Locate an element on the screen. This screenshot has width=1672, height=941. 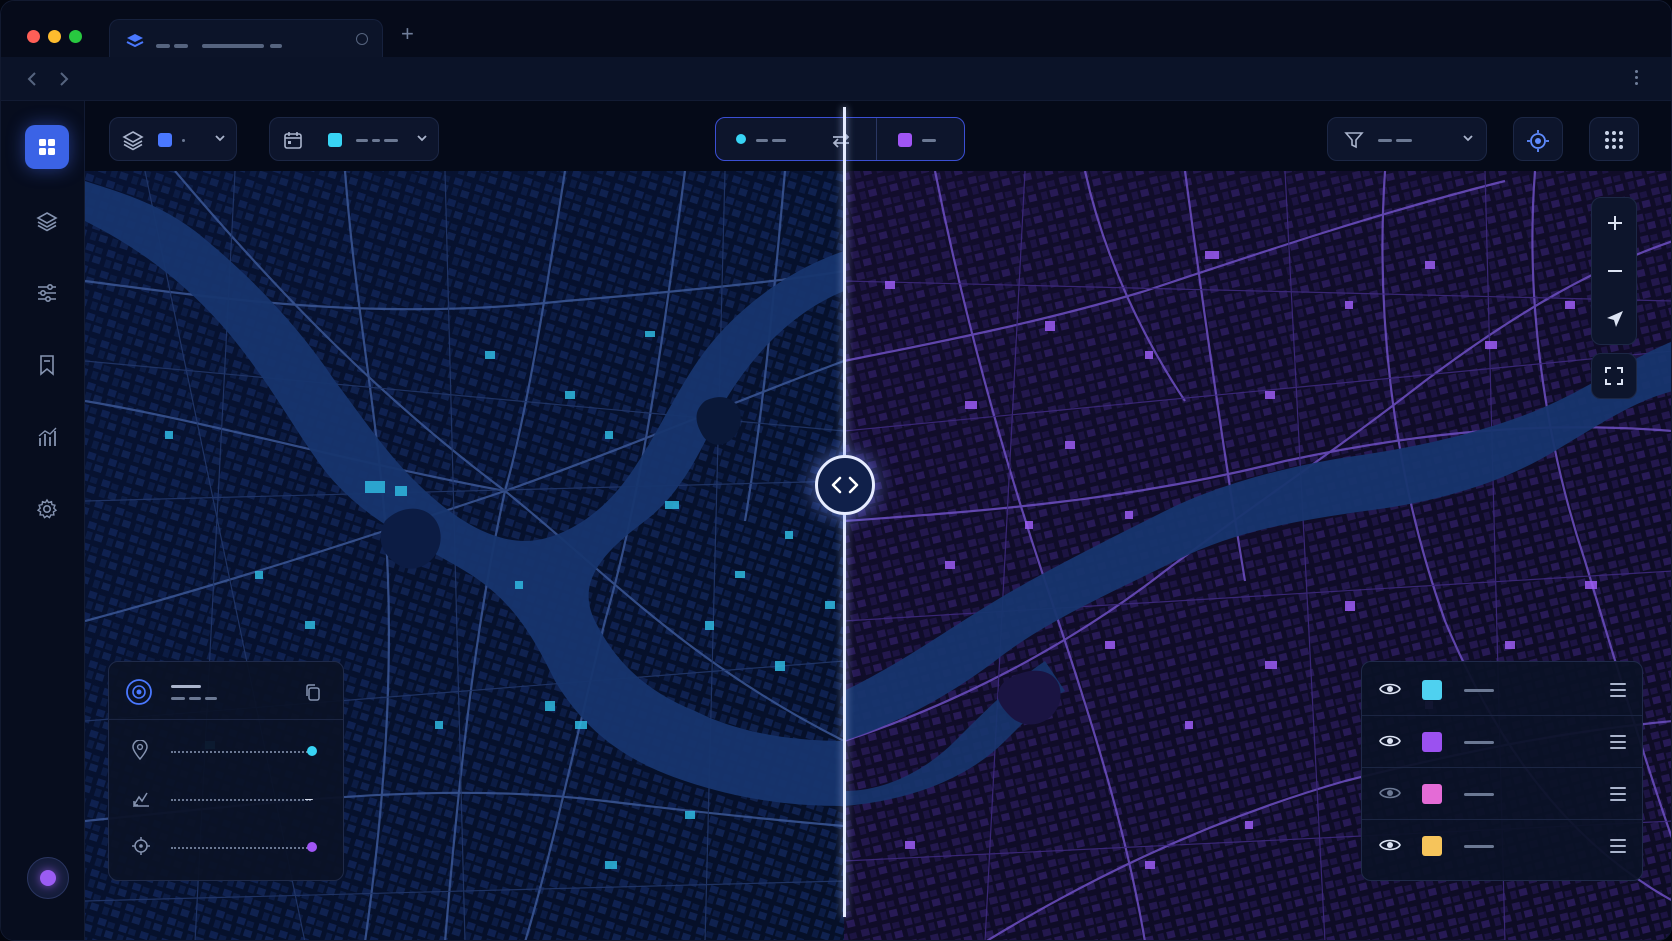
zoom-controls is located at coordinates (1614, 271).